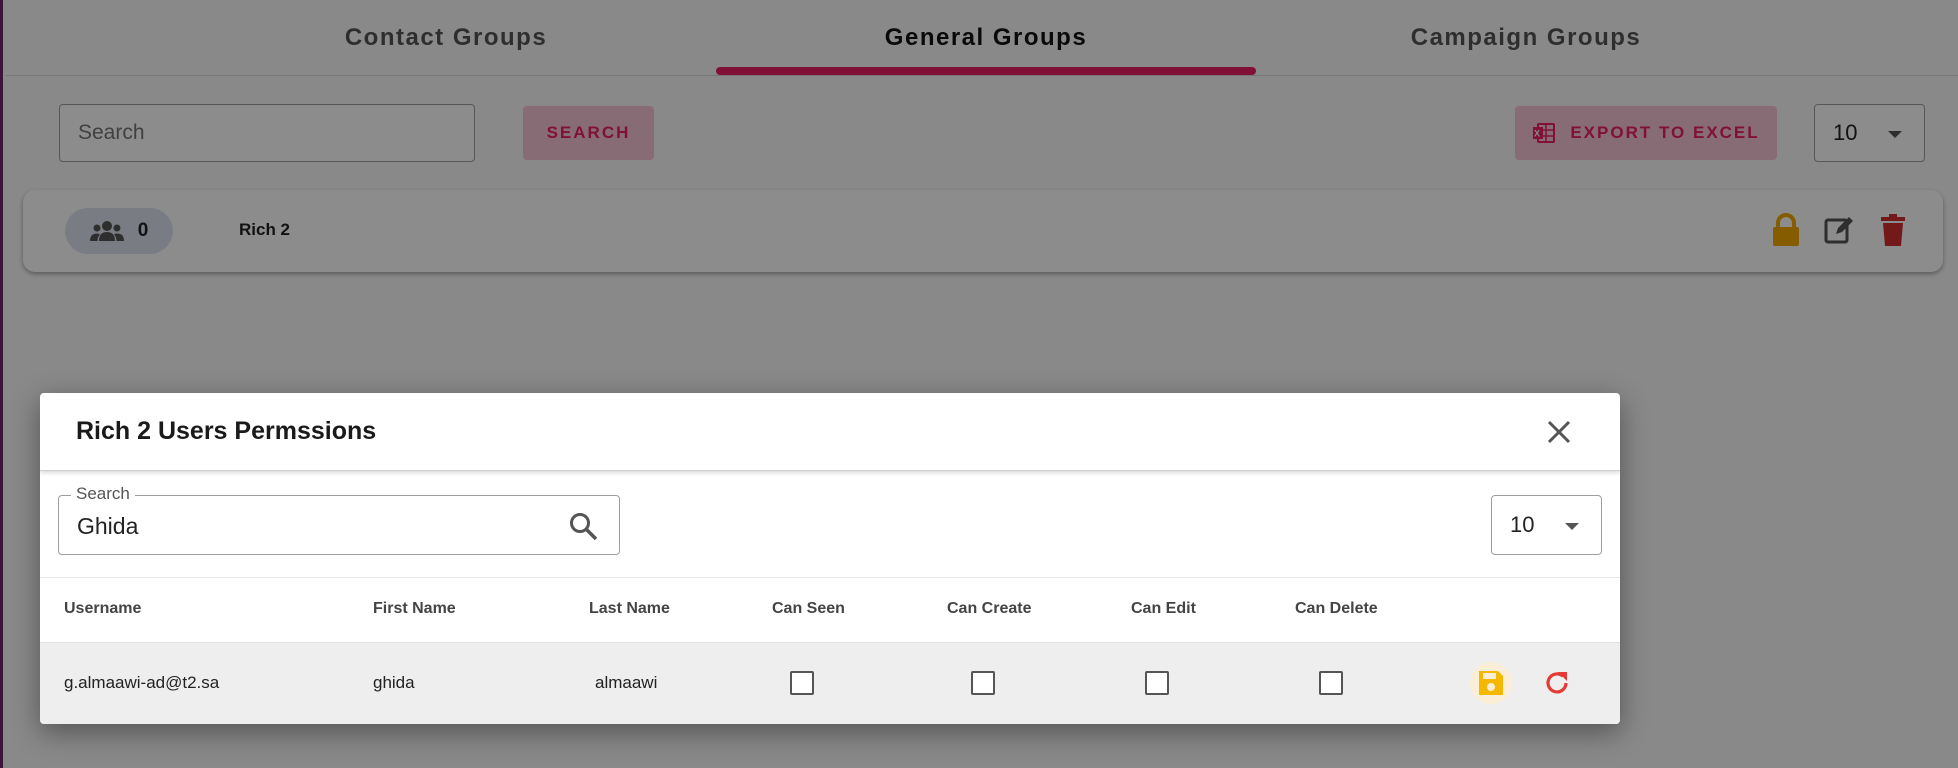  Describe the element at coordinates (629, 608) in the screenshot. I see `column-header-last-name: Last Name` at that location.